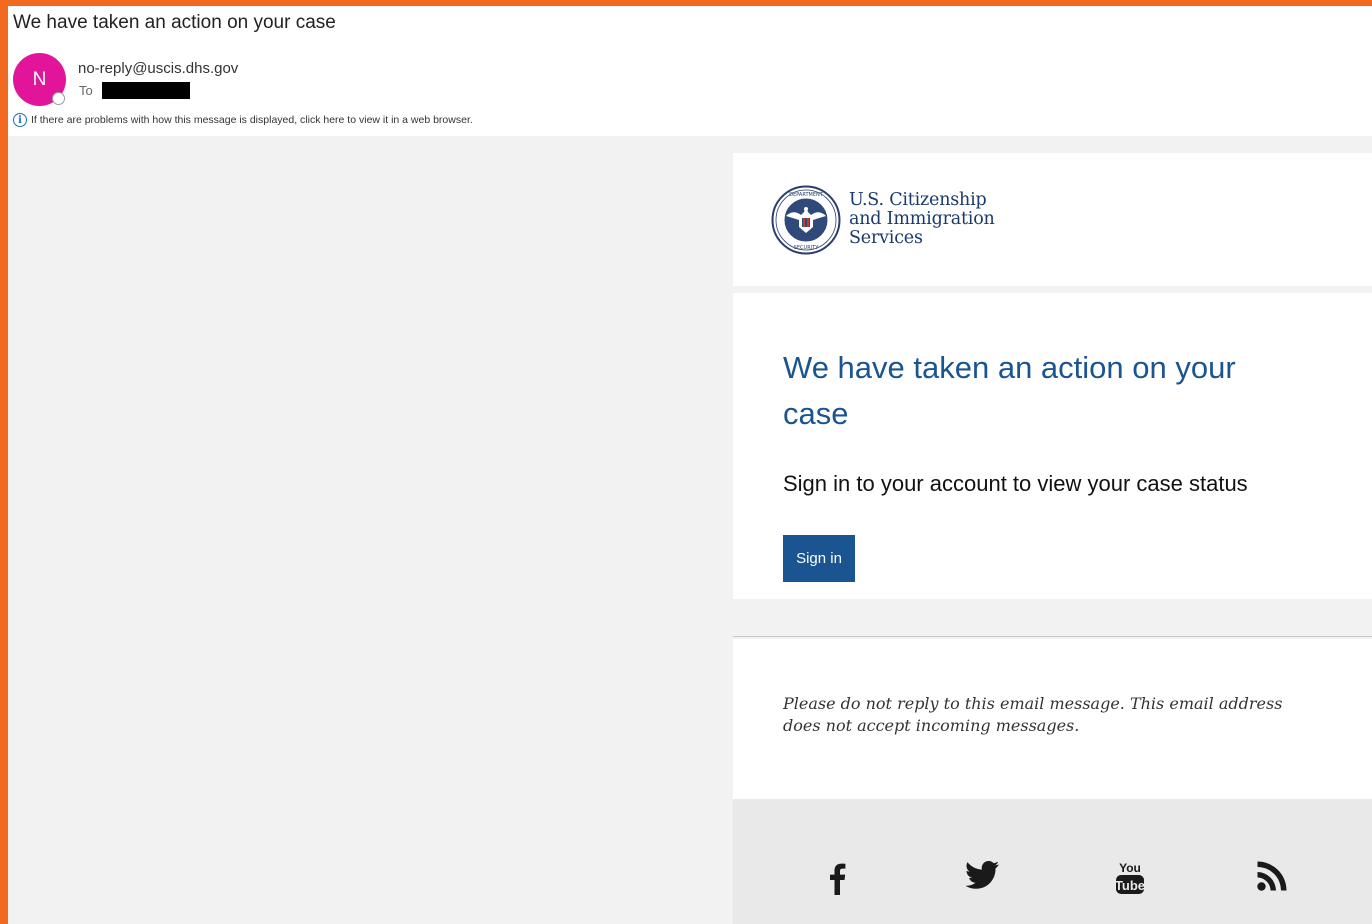 The width and height of the screenshot is (1372, 924). I want to click on social-footer: You Tube, so click(1052, 861).